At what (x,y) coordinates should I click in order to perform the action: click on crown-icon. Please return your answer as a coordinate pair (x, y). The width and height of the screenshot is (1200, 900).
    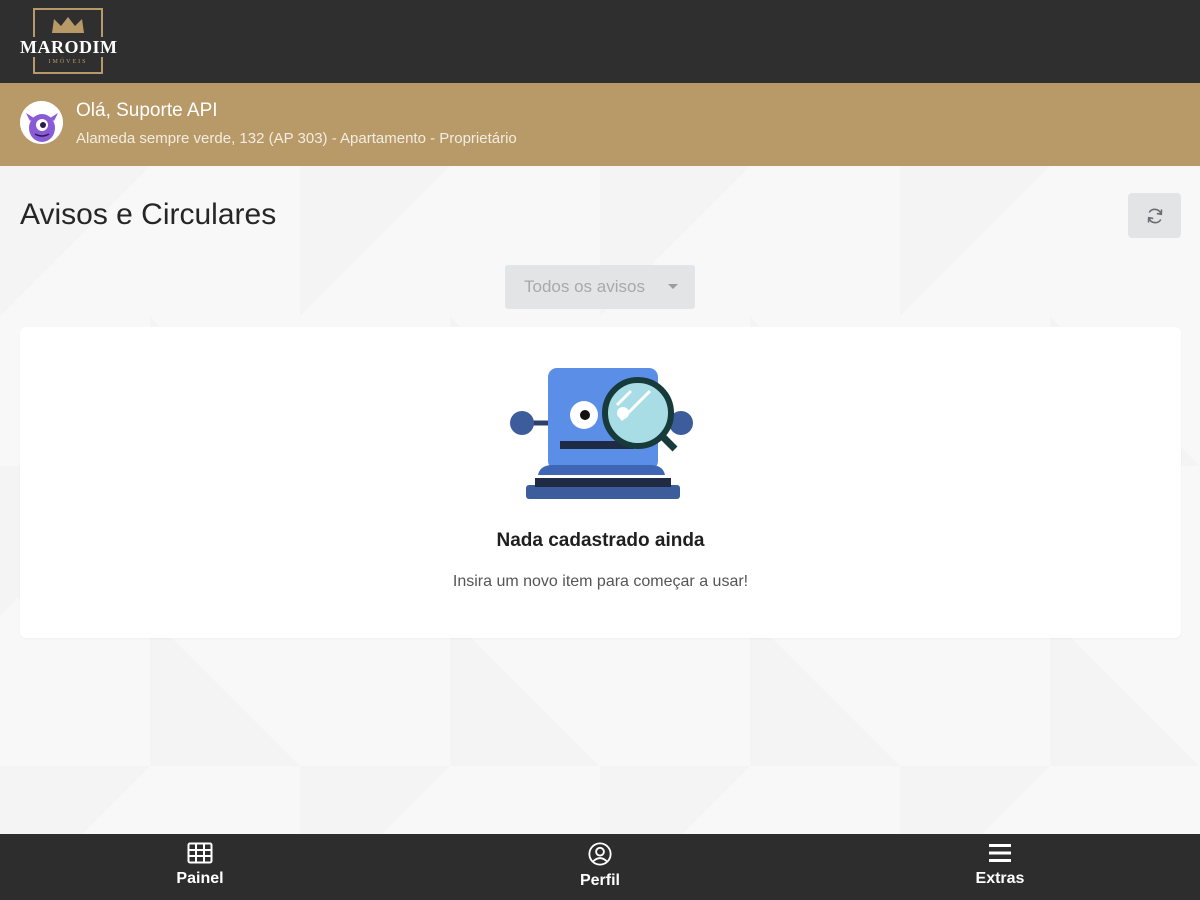
    Looking at the image, I should click on (68, 25).